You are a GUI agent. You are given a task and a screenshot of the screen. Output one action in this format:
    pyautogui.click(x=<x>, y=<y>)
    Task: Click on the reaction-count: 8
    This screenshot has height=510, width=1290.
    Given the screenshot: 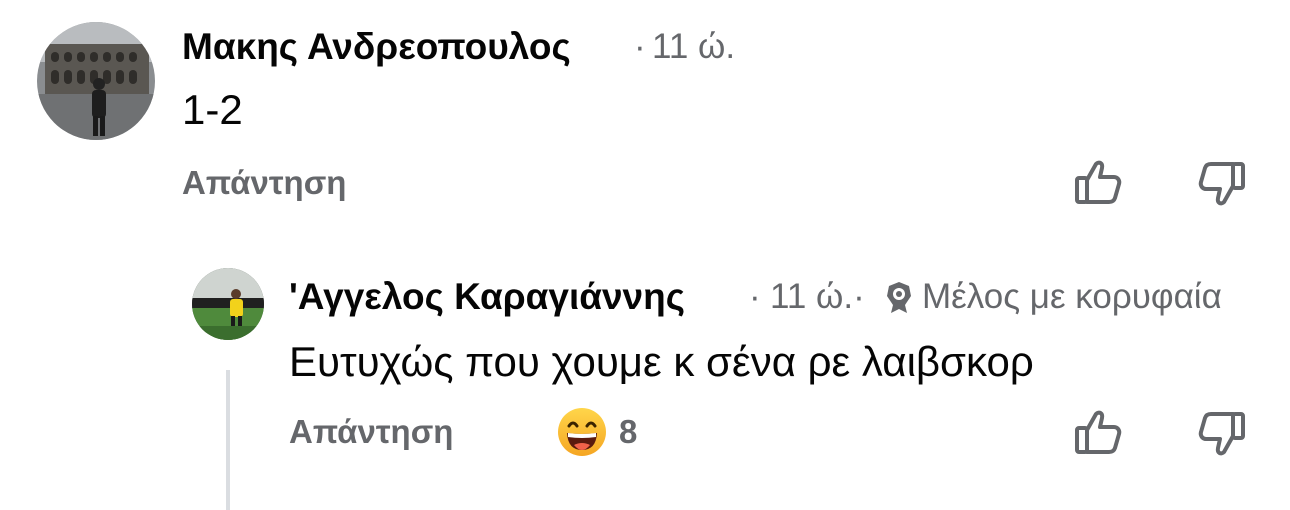 What is the action you would take?
    pyautogui.click(x=628, y=432)
    